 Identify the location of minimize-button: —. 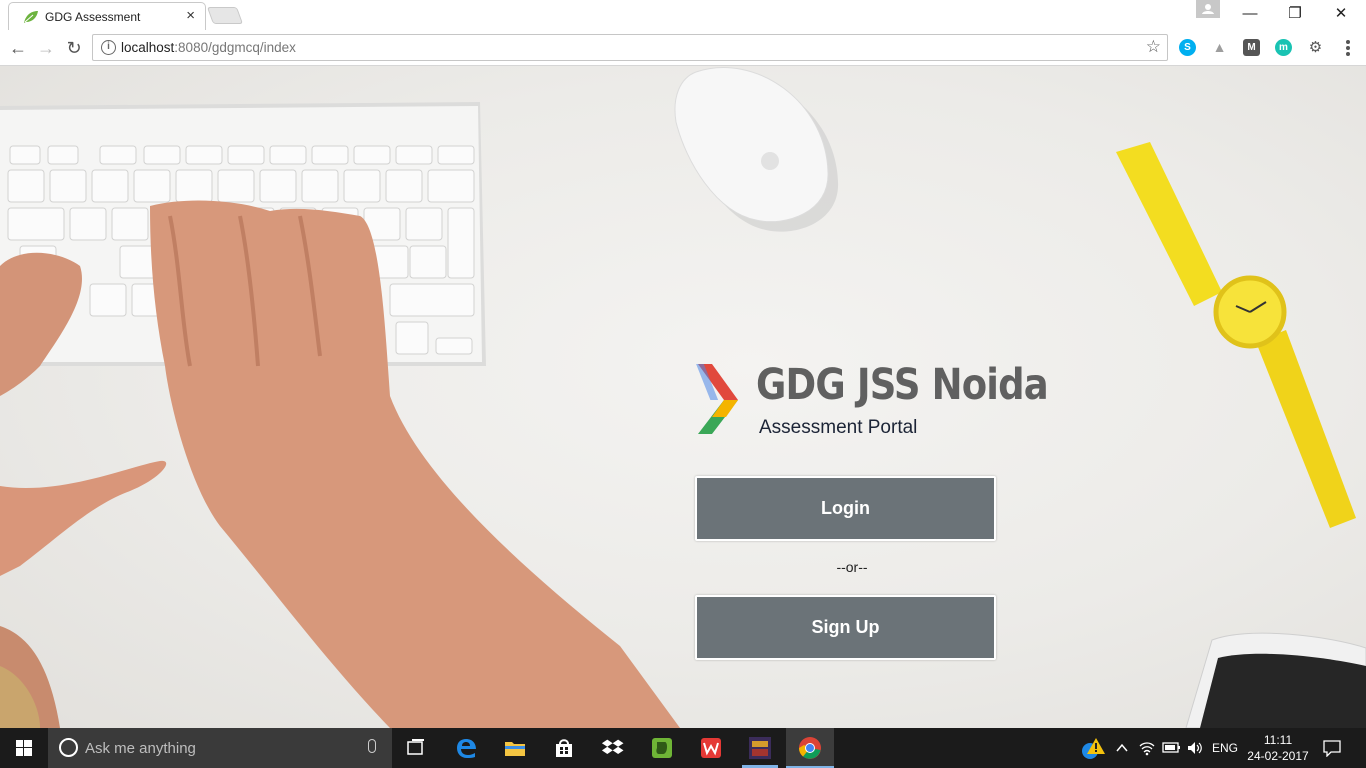
(1250, 14).